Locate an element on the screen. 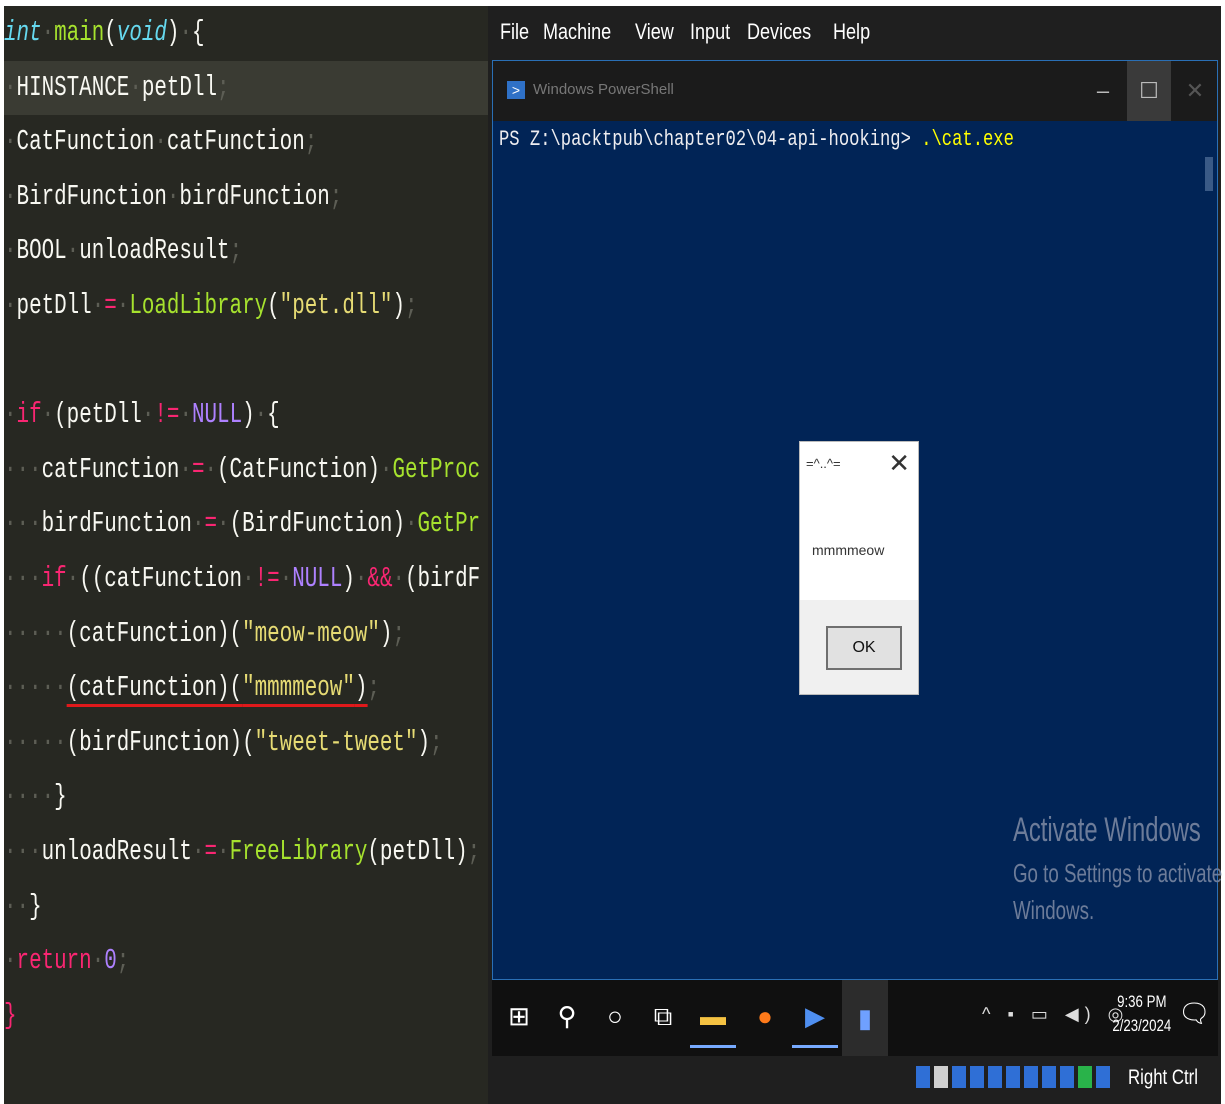 The width and height of the screenshot is (1225, 1104). code-line: ····} is located at coordinates (246, 797).